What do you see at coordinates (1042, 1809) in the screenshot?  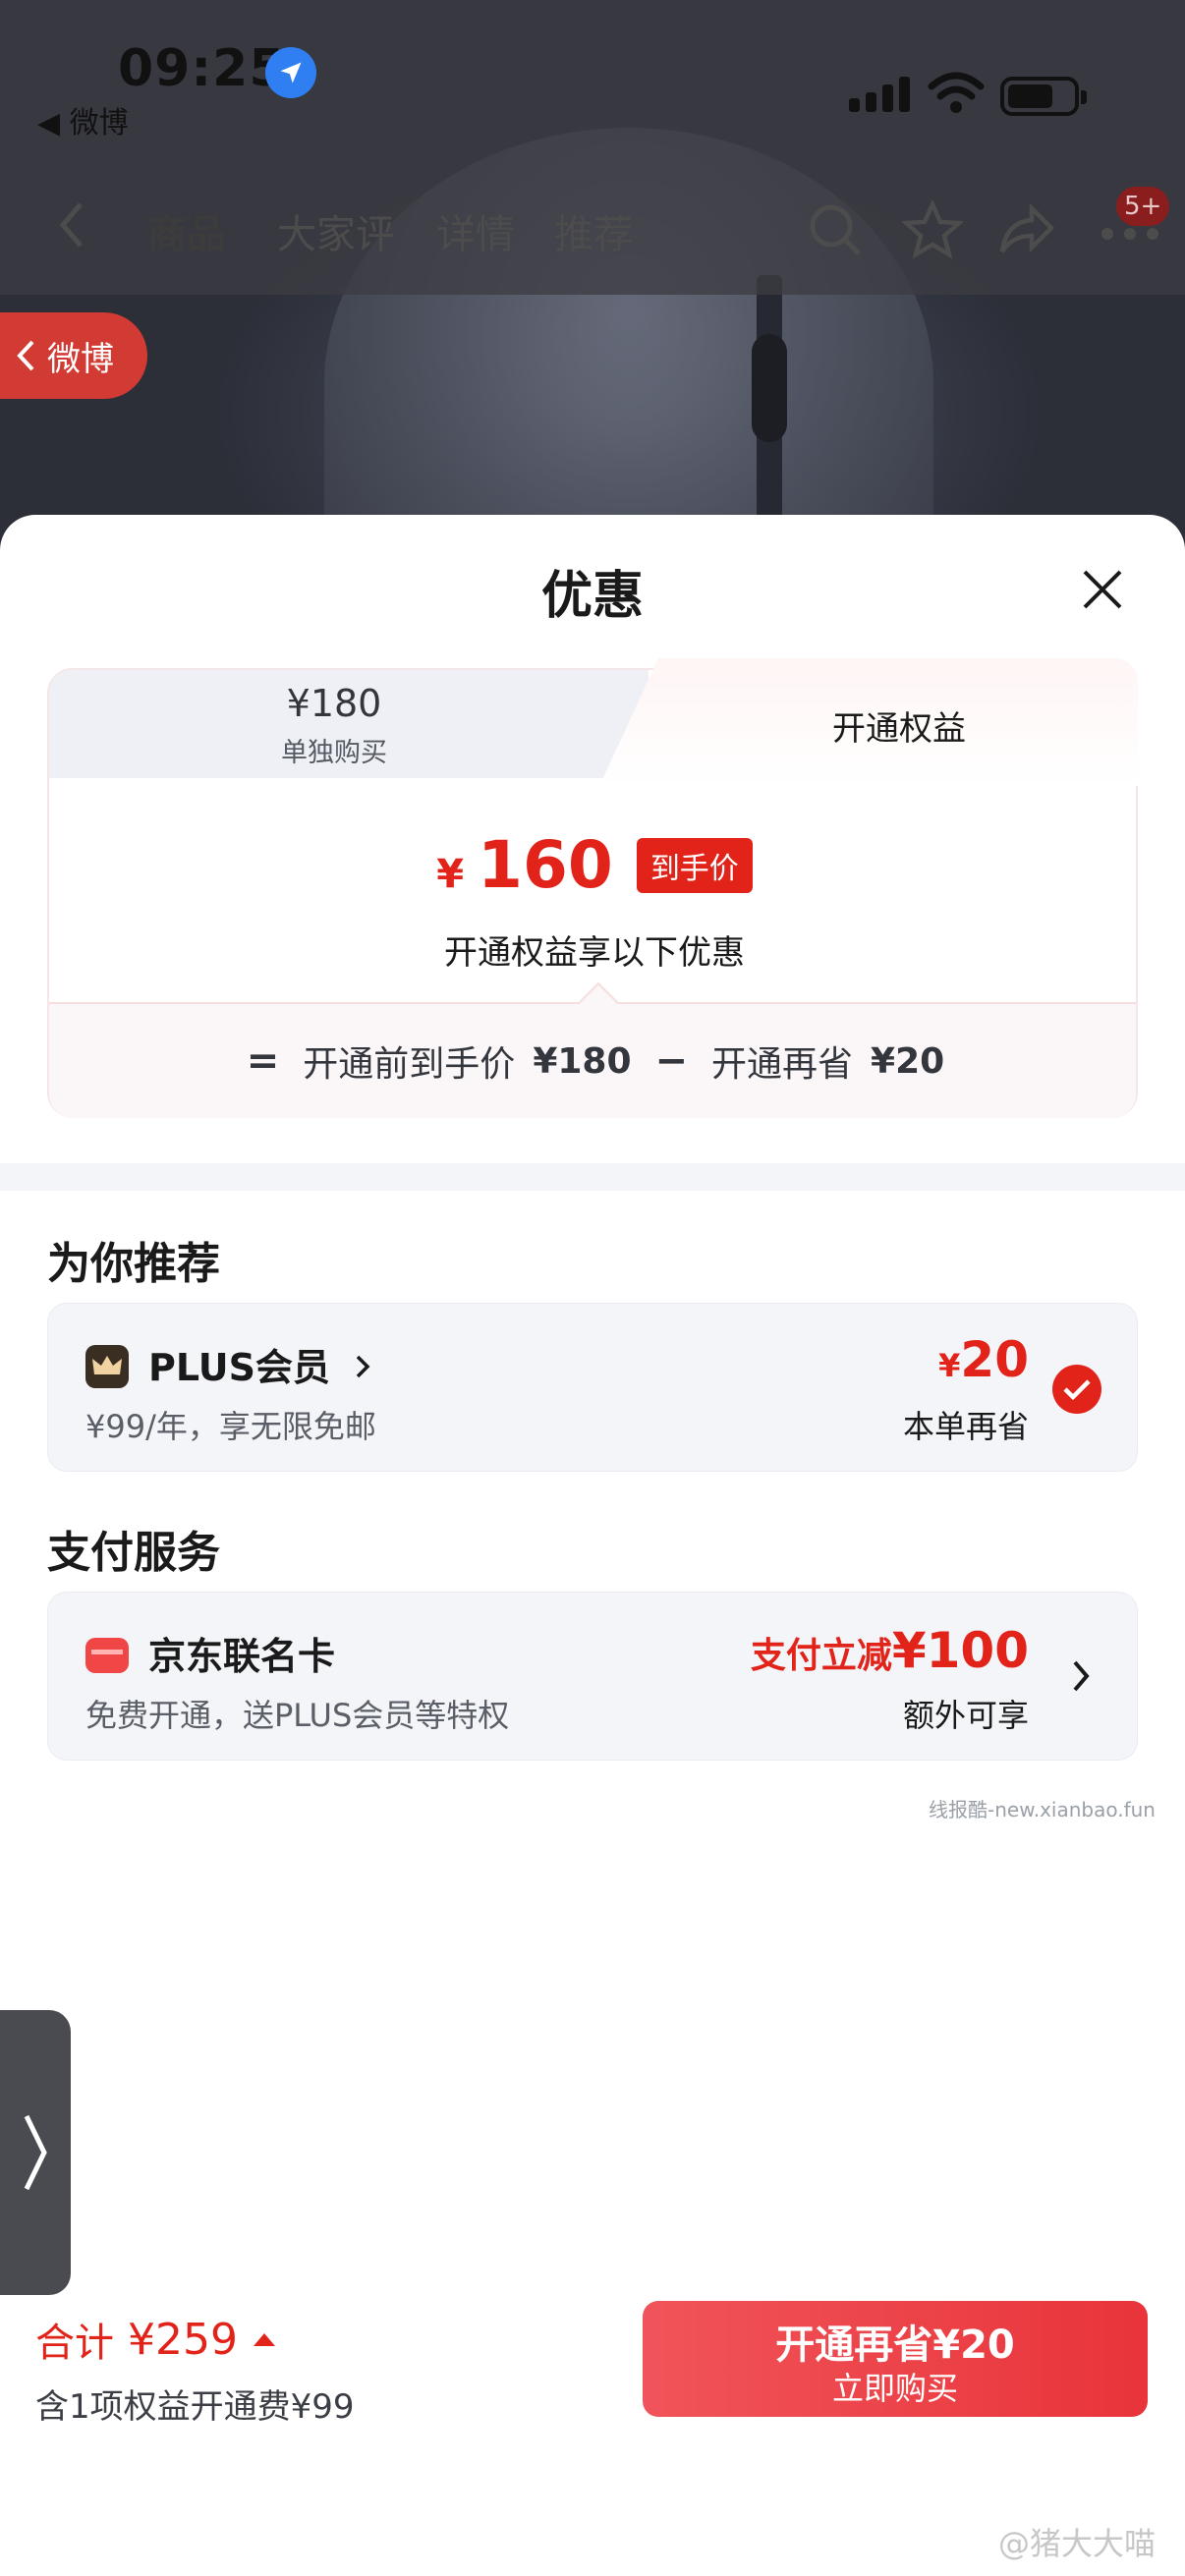 I see `watermark-text: 线报酷-new.xianbao.fun` at bounding box center [1042, 1809].